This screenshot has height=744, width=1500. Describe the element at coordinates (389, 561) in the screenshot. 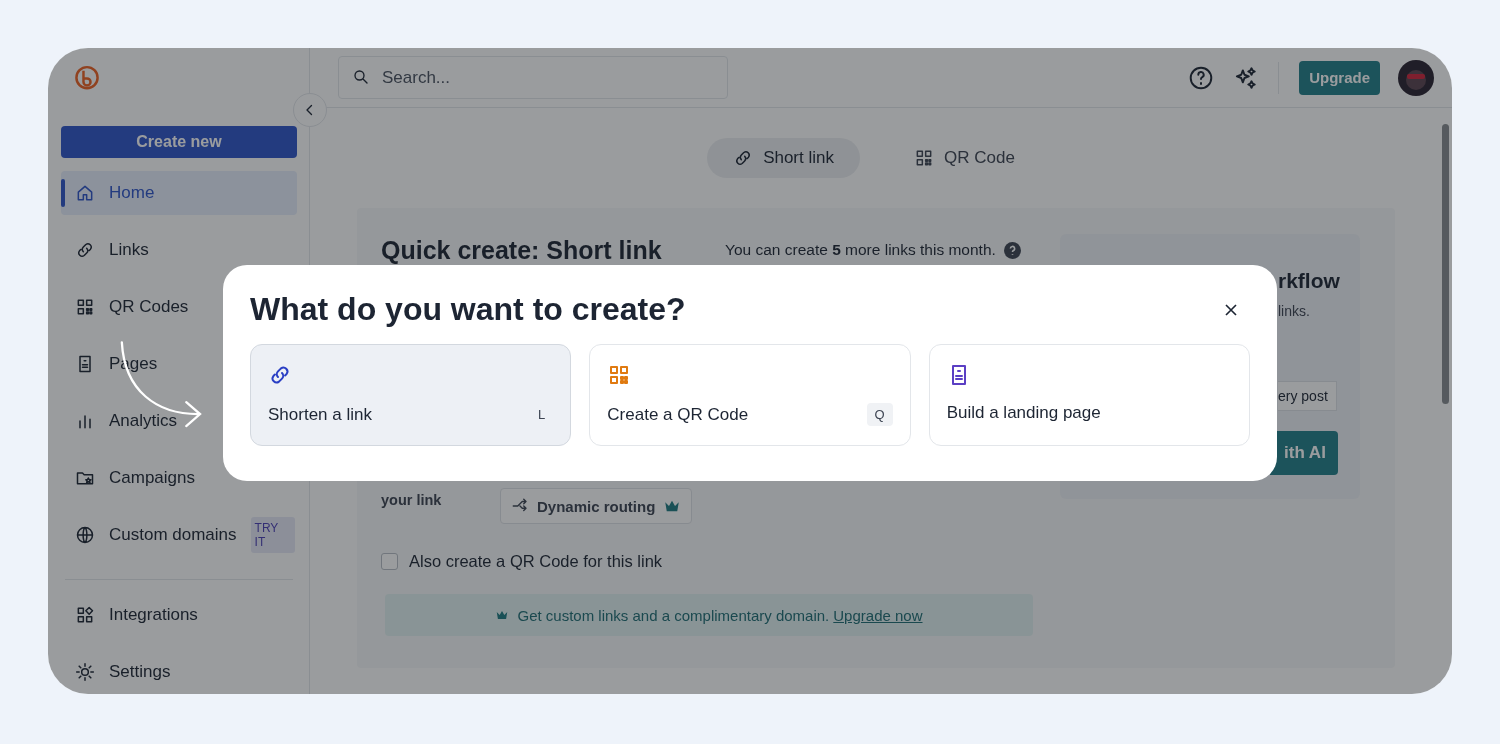

I see `checkbox` at that location.